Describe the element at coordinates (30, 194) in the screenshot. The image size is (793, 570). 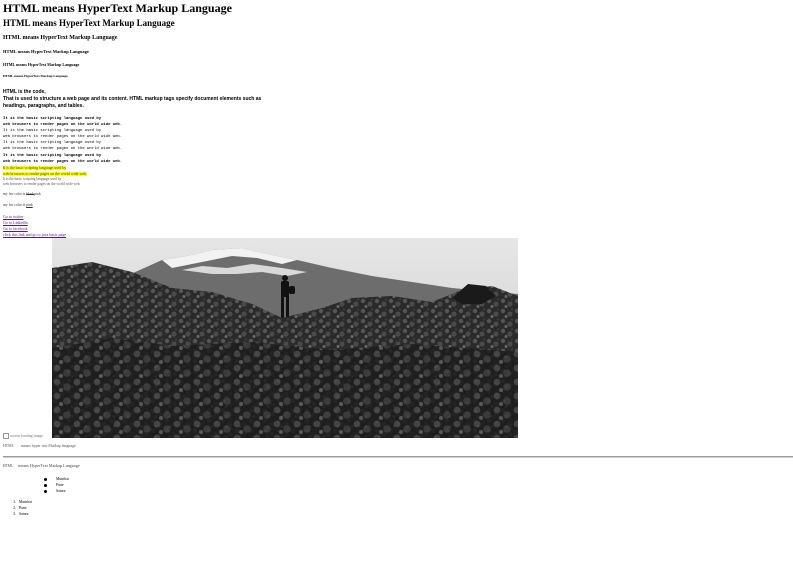
I see `struck-text: black` at that location.